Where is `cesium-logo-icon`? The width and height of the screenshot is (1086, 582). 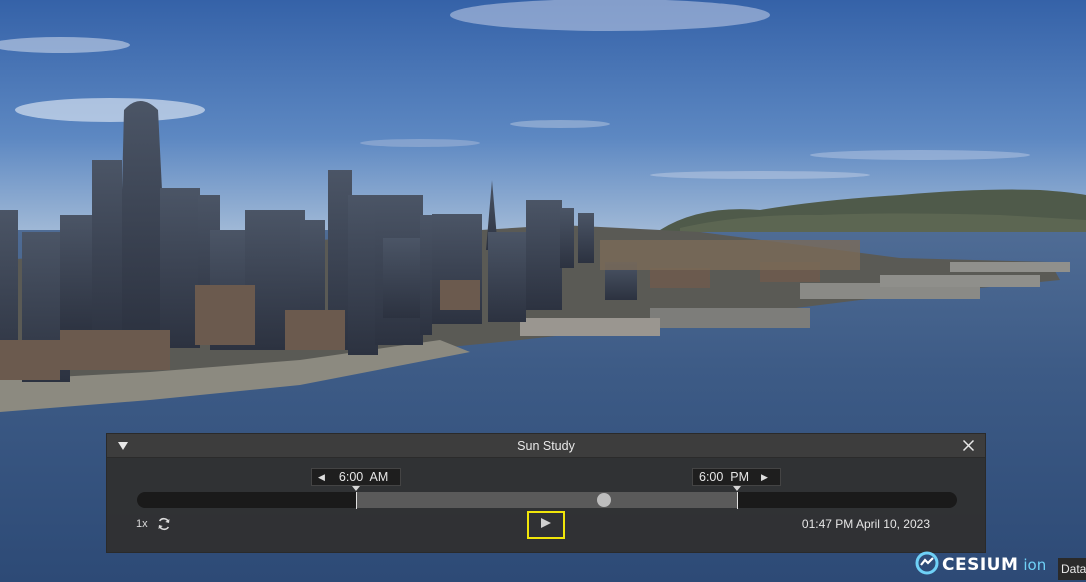 cesium-logo-icon is located at coordinates (927, 565).